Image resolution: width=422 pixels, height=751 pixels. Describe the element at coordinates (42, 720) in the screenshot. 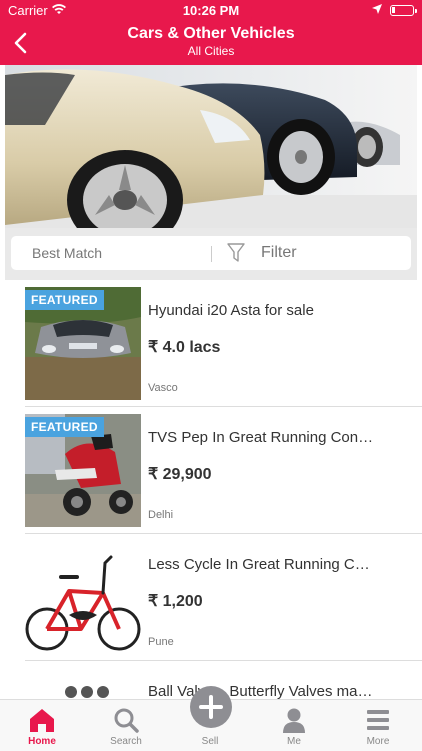

I see `home-icon` at that location.